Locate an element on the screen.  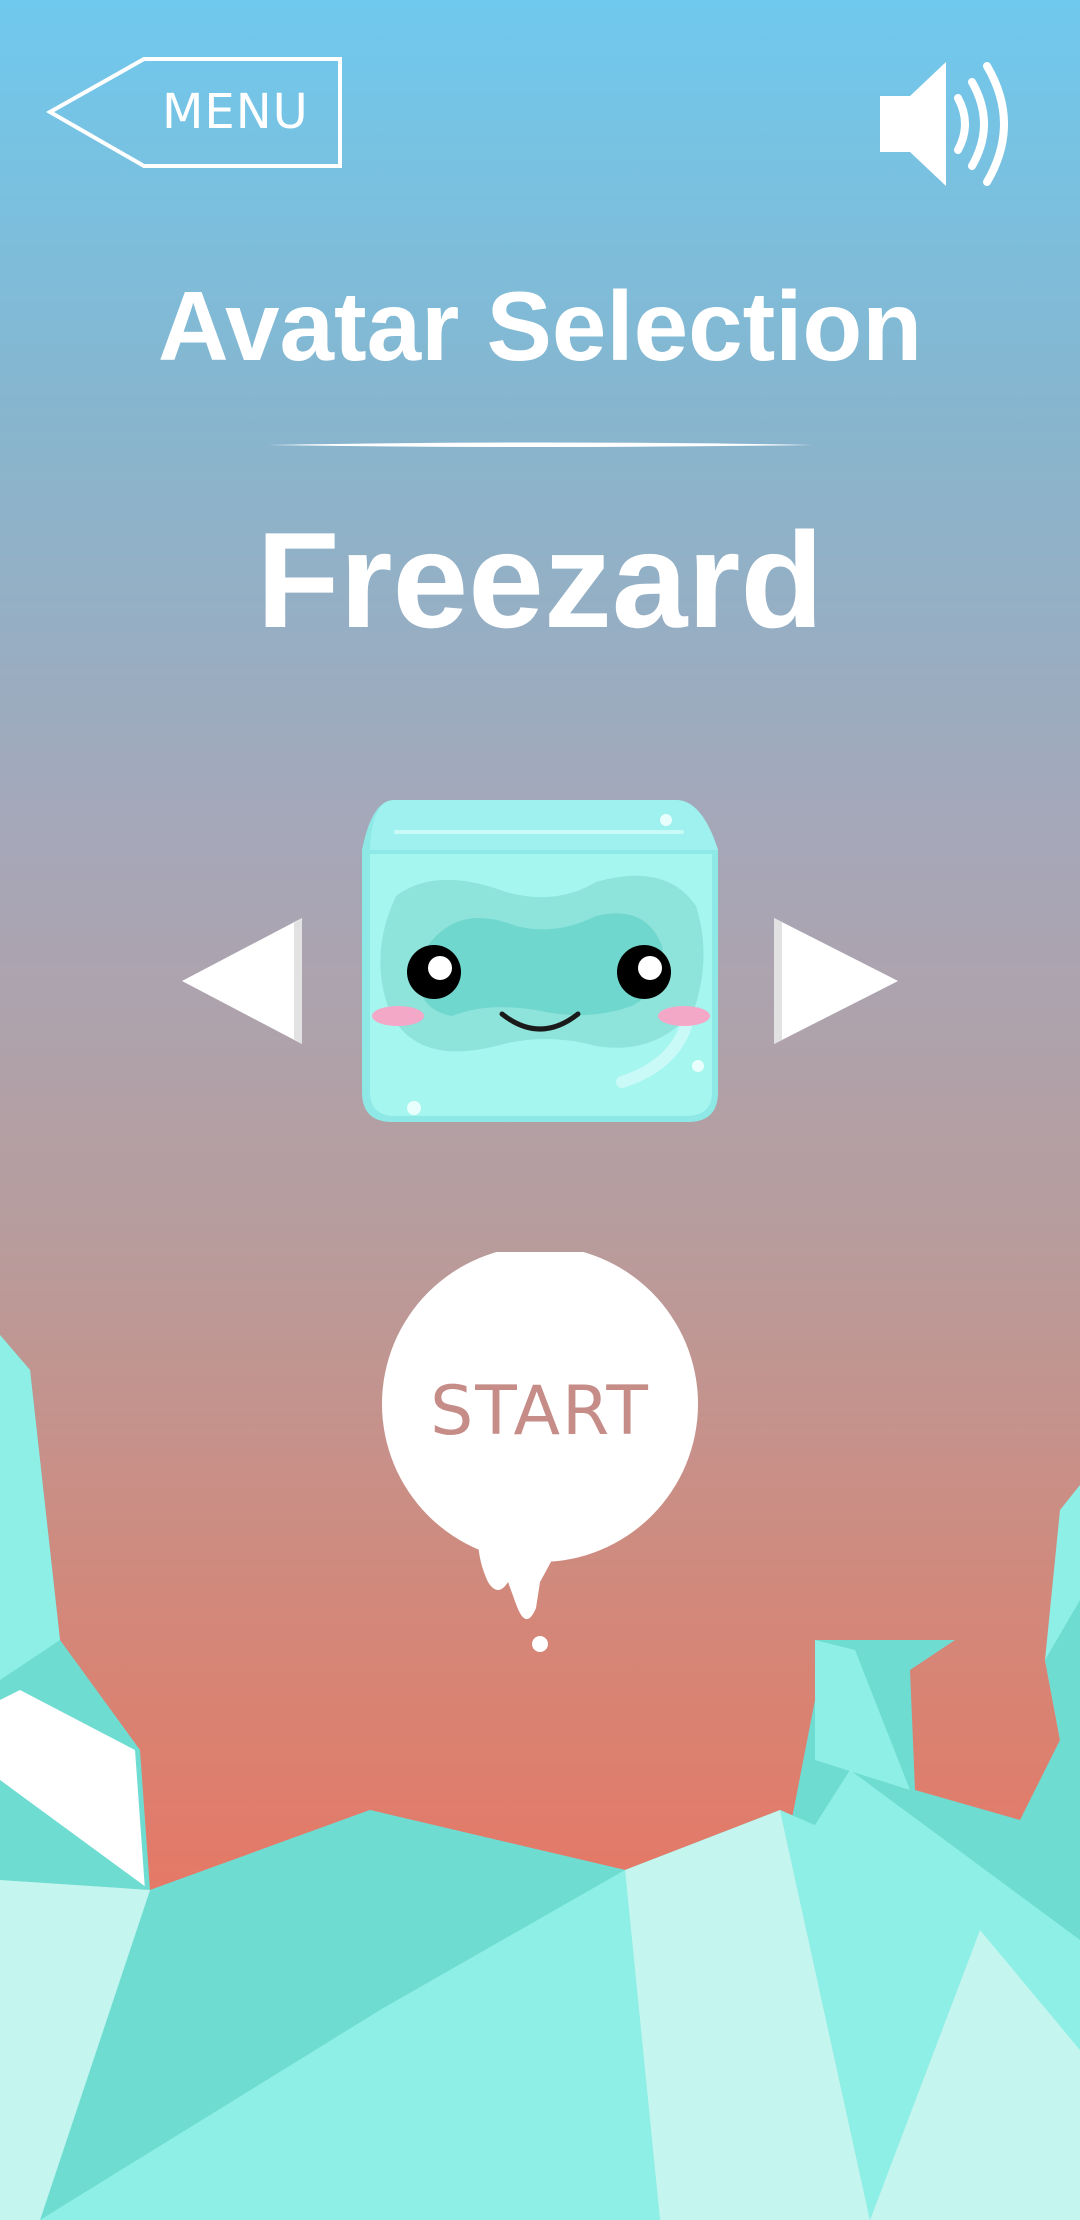
menu-button: MENU is located at coordinates (195, 114).